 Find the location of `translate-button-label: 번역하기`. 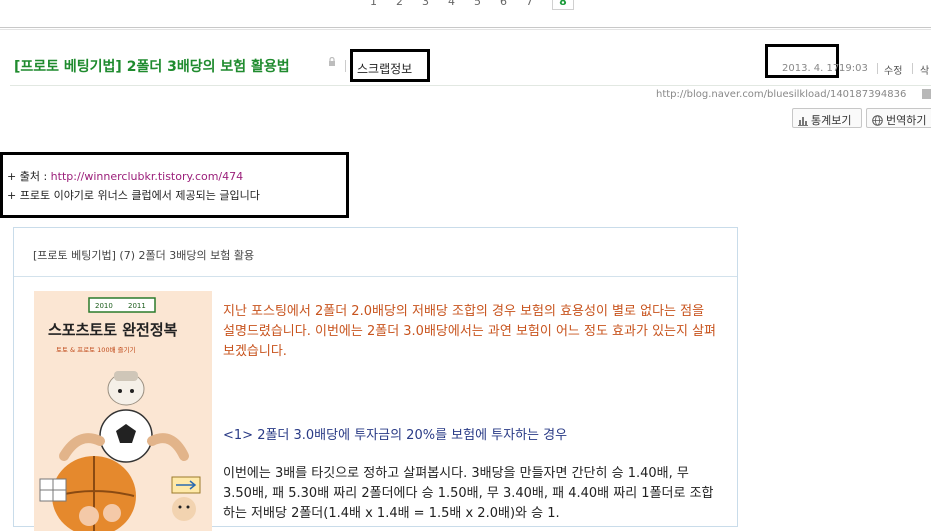

translate-button-label: 번역하기 is located at coordinates (906, 120).